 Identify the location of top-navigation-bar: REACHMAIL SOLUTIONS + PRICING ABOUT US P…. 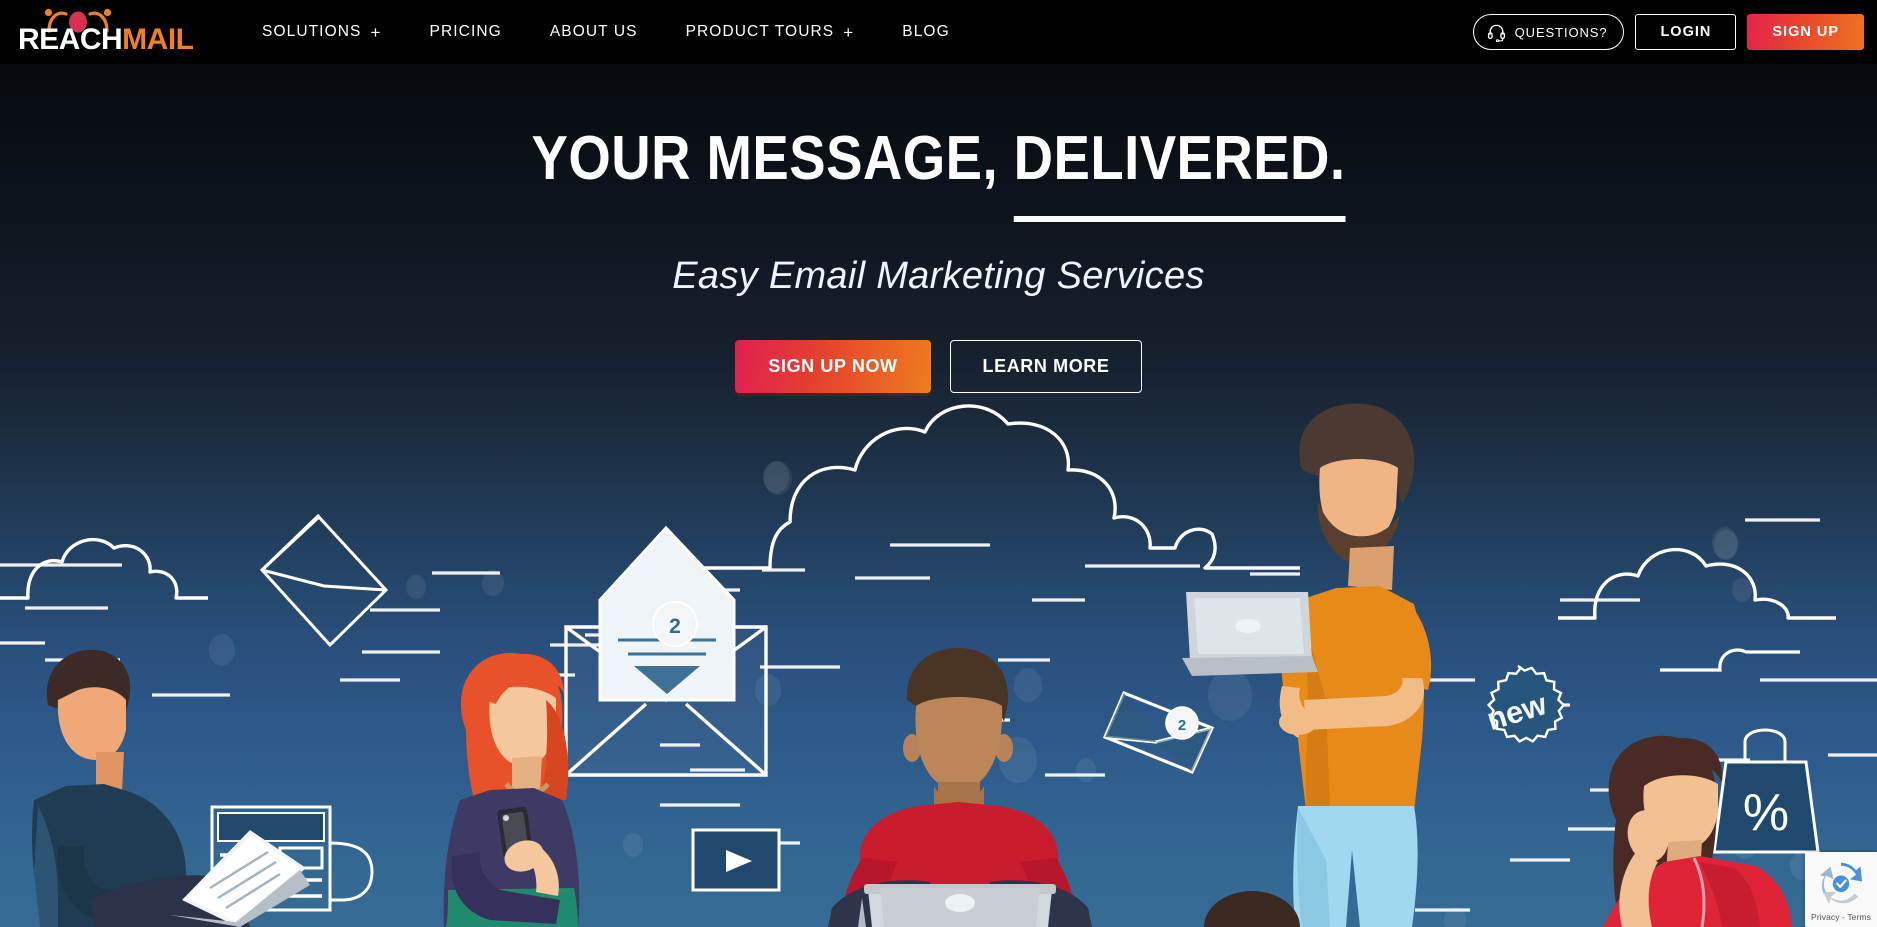
(938, 32).